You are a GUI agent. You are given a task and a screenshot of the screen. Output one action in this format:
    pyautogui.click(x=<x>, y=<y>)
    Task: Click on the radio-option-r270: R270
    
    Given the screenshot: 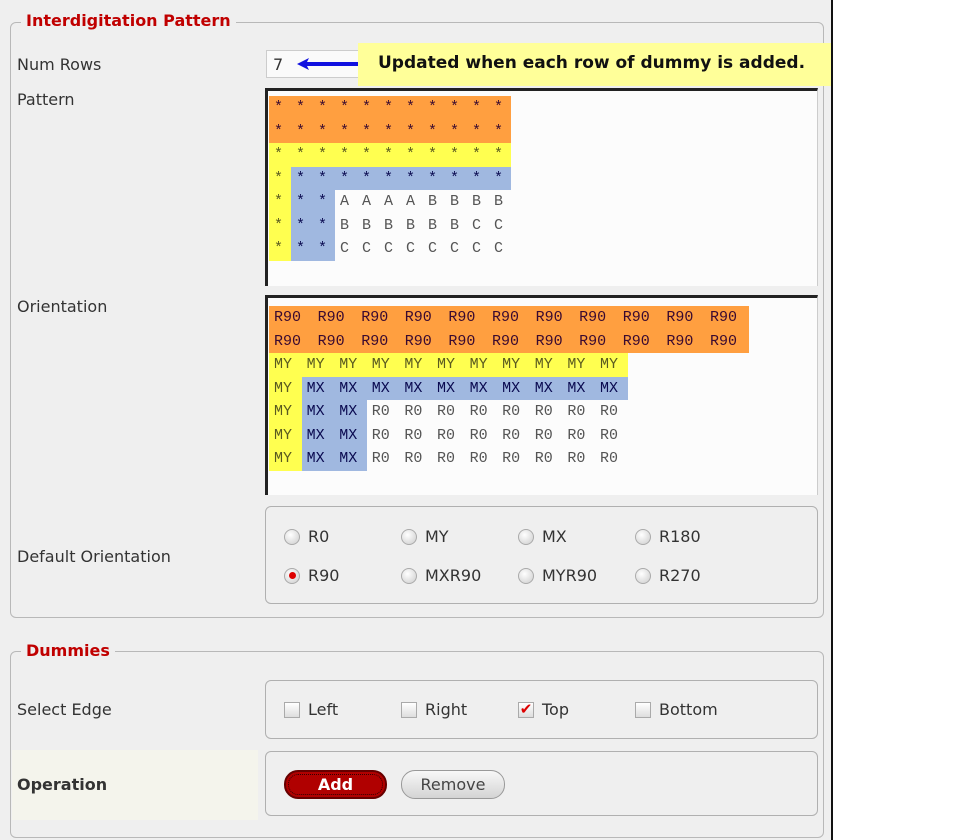 What is the action you would take?
    pyautogui.click(x=668, y=575)
    